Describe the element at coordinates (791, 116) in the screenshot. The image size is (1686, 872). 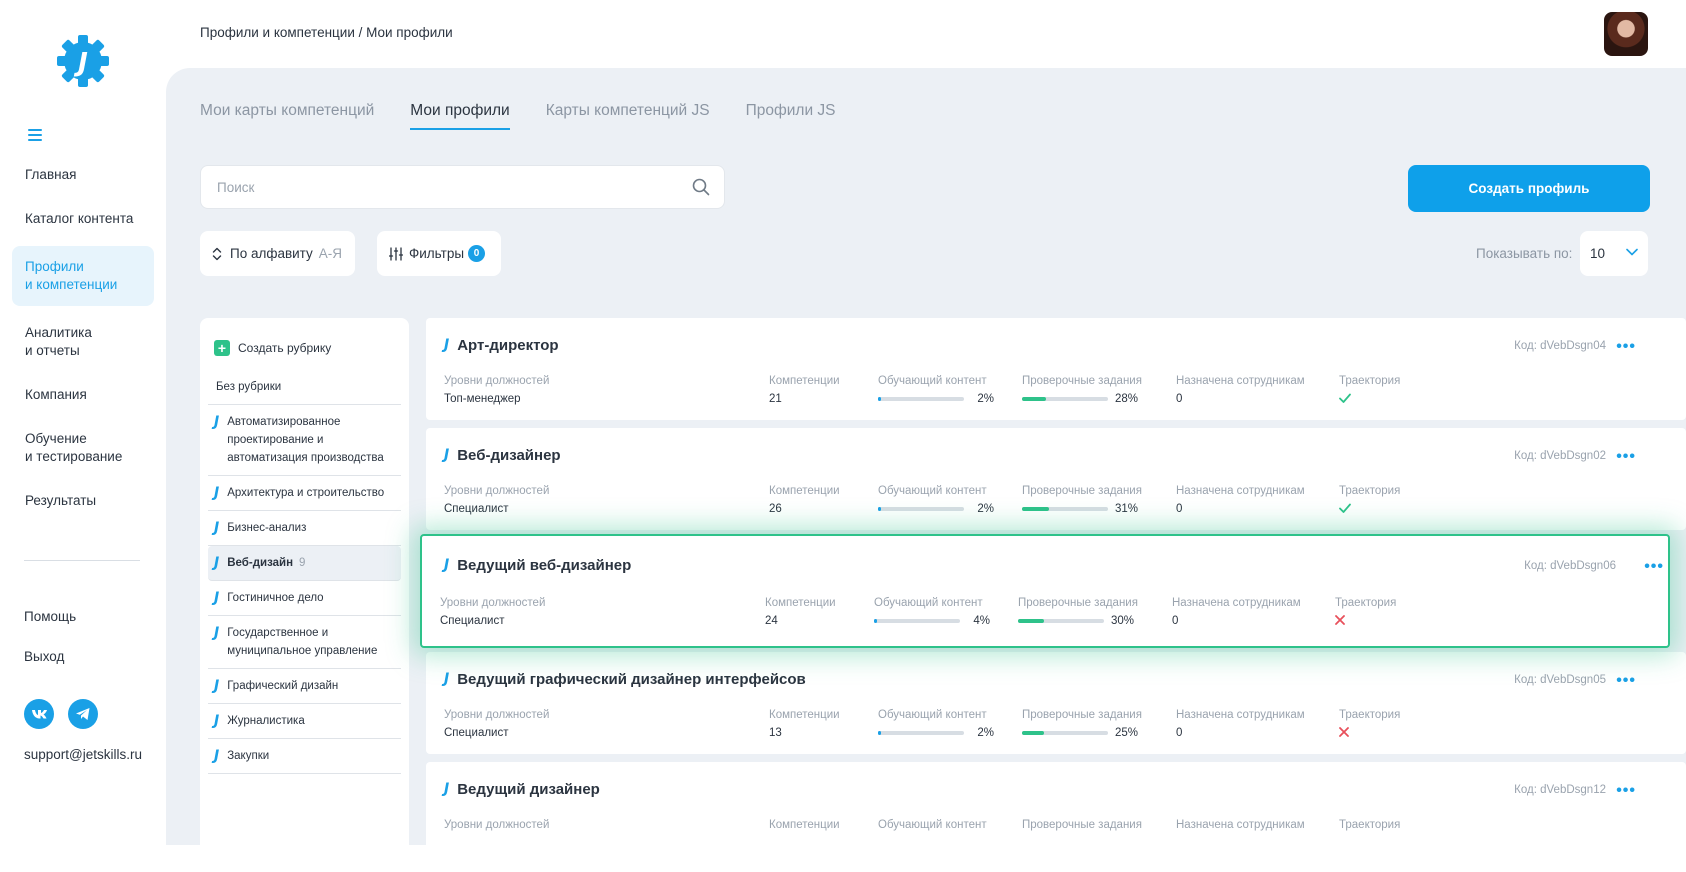
I see `tab-js-profiles: Профили JS` at that location.